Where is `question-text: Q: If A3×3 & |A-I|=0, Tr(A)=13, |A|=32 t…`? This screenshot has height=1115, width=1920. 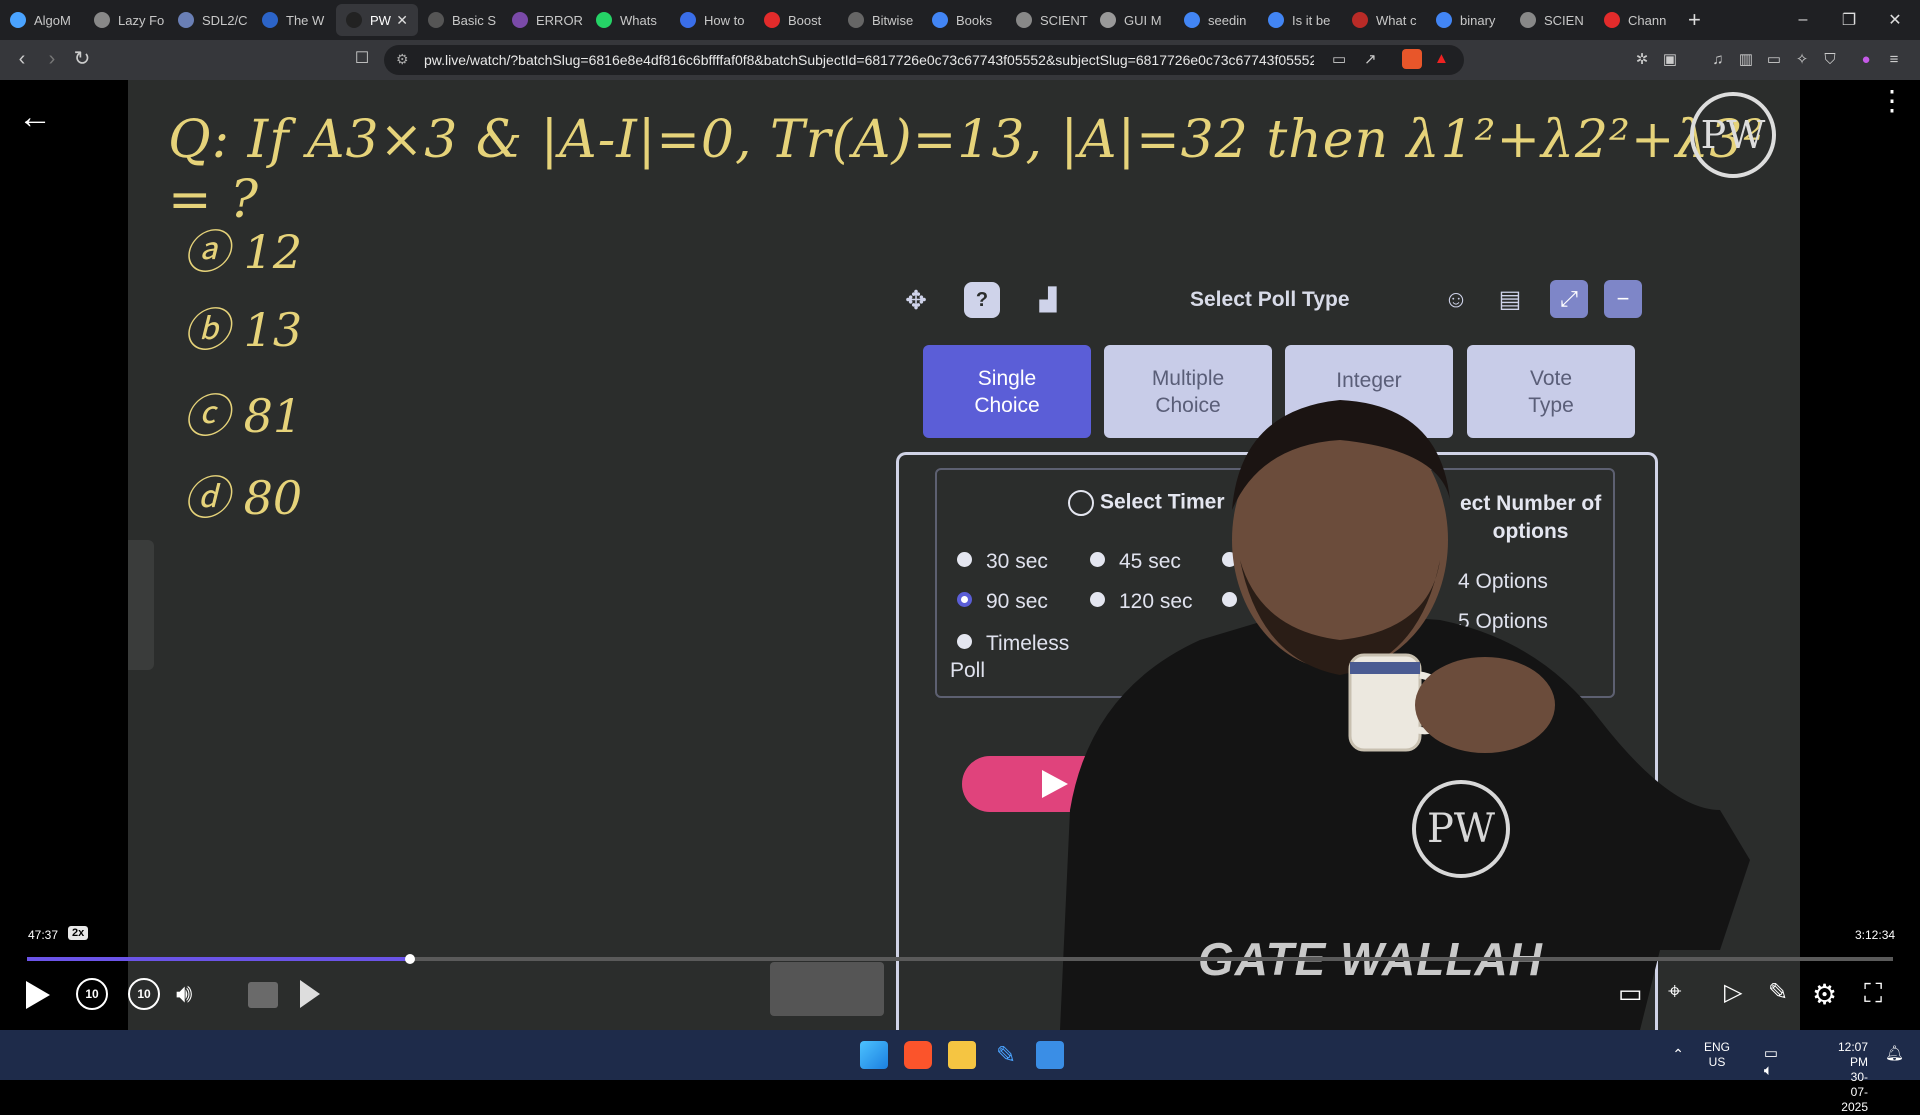 question-text: Q: If A3×3 & |A-I|=0, Tr(A)=13, |A|=32 t… is located at coordinates (967, 170).